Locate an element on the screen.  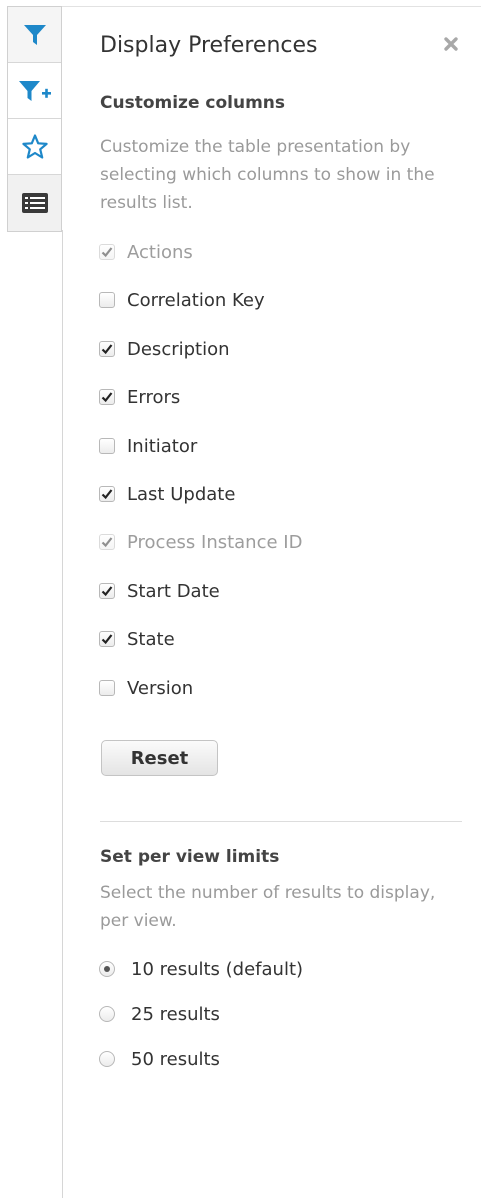
per-view-limits-heading: Set per view limits is located at coordinates (190, 857).